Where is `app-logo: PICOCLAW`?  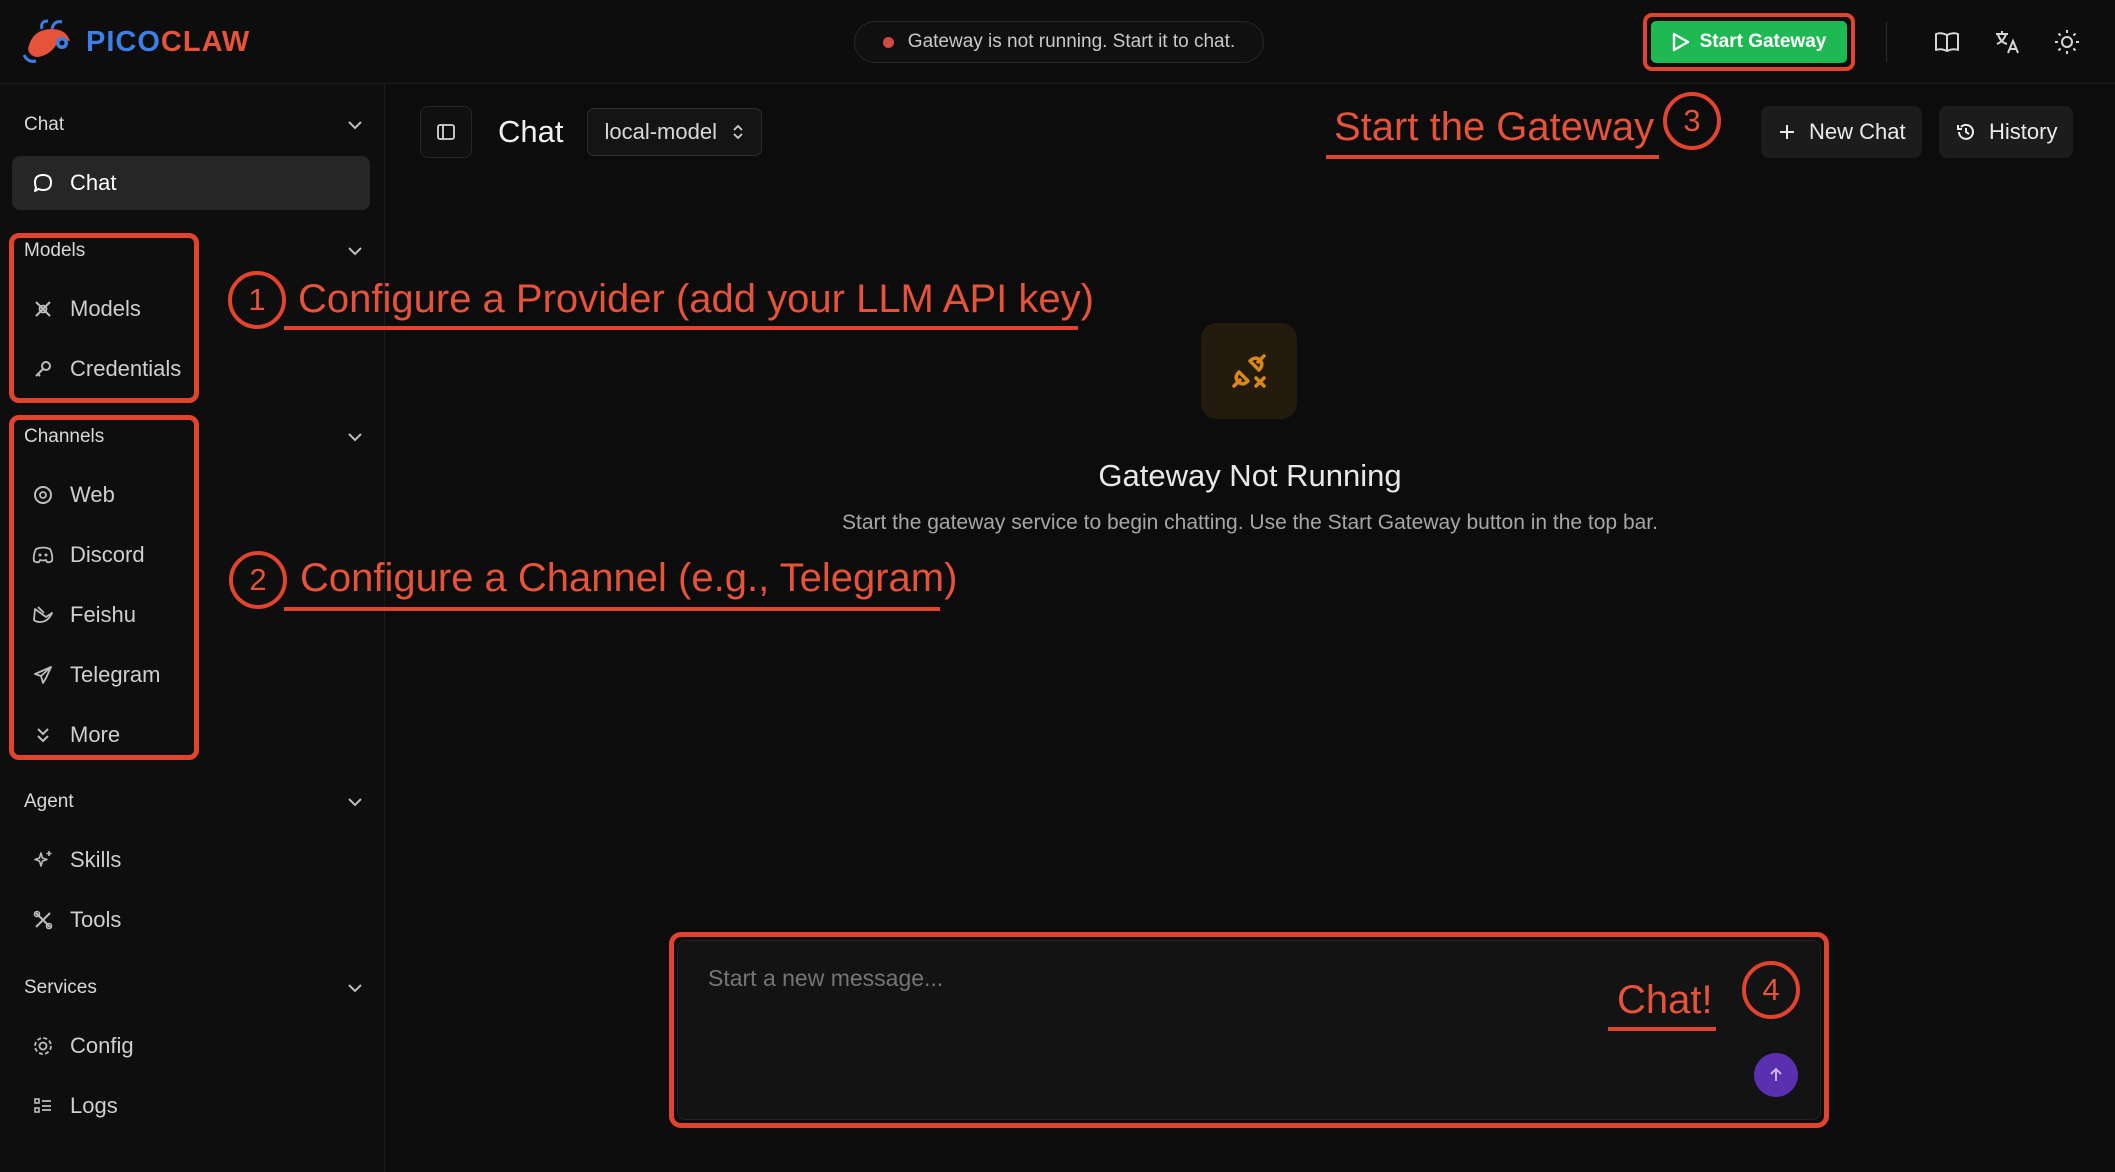
app-logo: PICOCLAW is located at coordinates (136, 42).